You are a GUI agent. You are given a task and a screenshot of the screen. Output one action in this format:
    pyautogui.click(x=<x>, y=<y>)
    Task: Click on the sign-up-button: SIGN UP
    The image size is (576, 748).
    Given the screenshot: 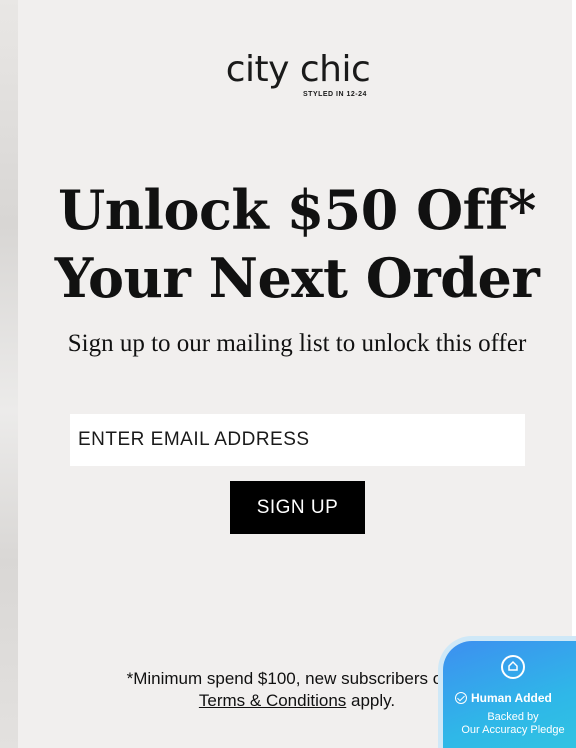 What is the action you would take?
    pyautogui.click(x=297, y=507)
    